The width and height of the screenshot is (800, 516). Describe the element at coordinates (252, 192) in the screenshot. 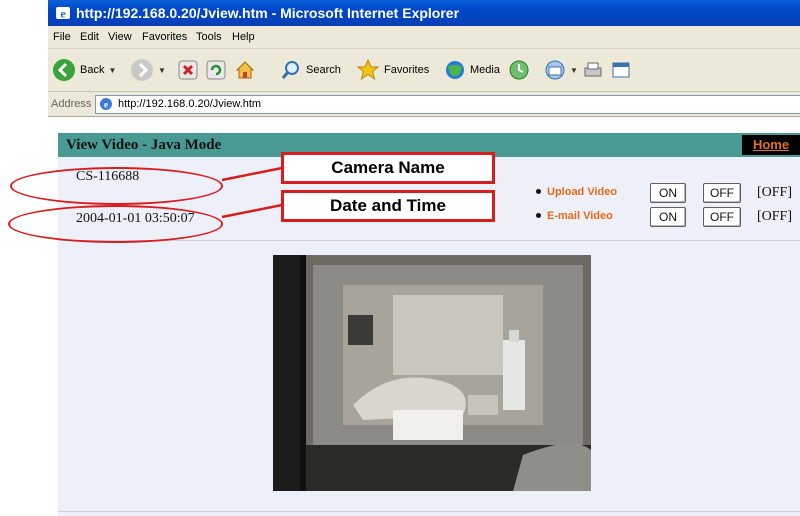

I see `callout-connectors` at that location.